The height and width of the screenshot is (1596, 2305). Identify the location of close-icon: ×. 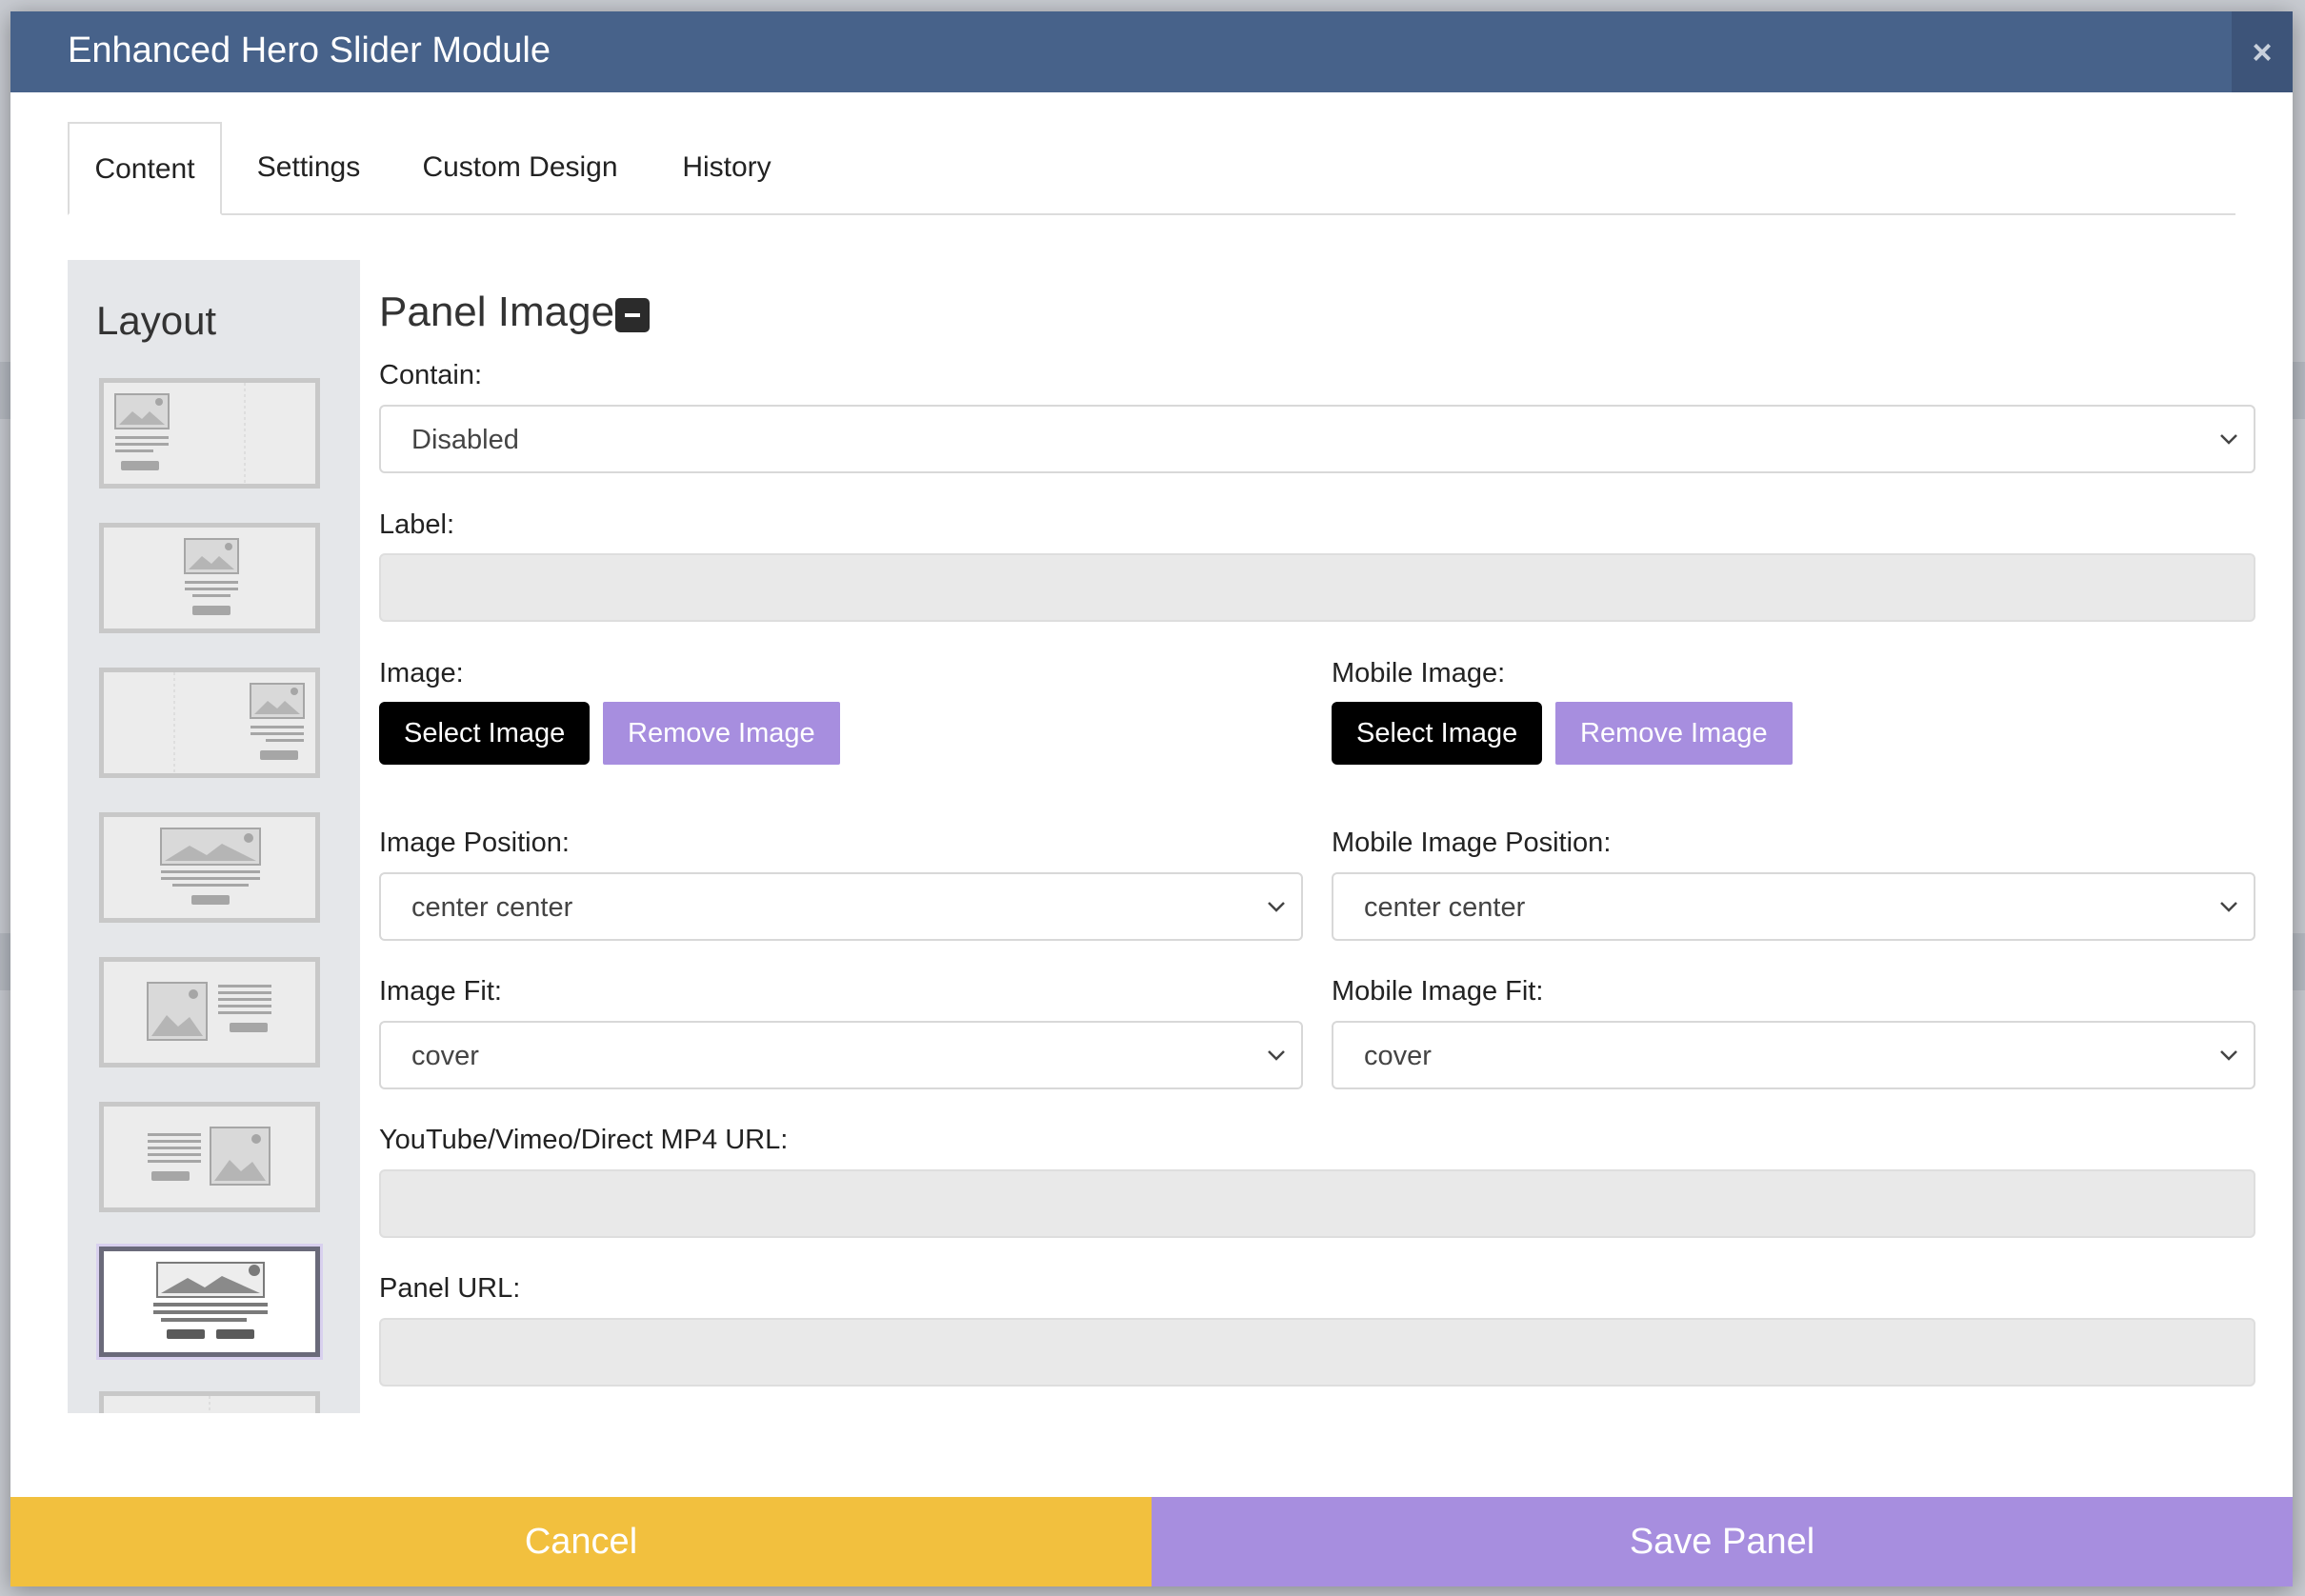
(2262, 51).